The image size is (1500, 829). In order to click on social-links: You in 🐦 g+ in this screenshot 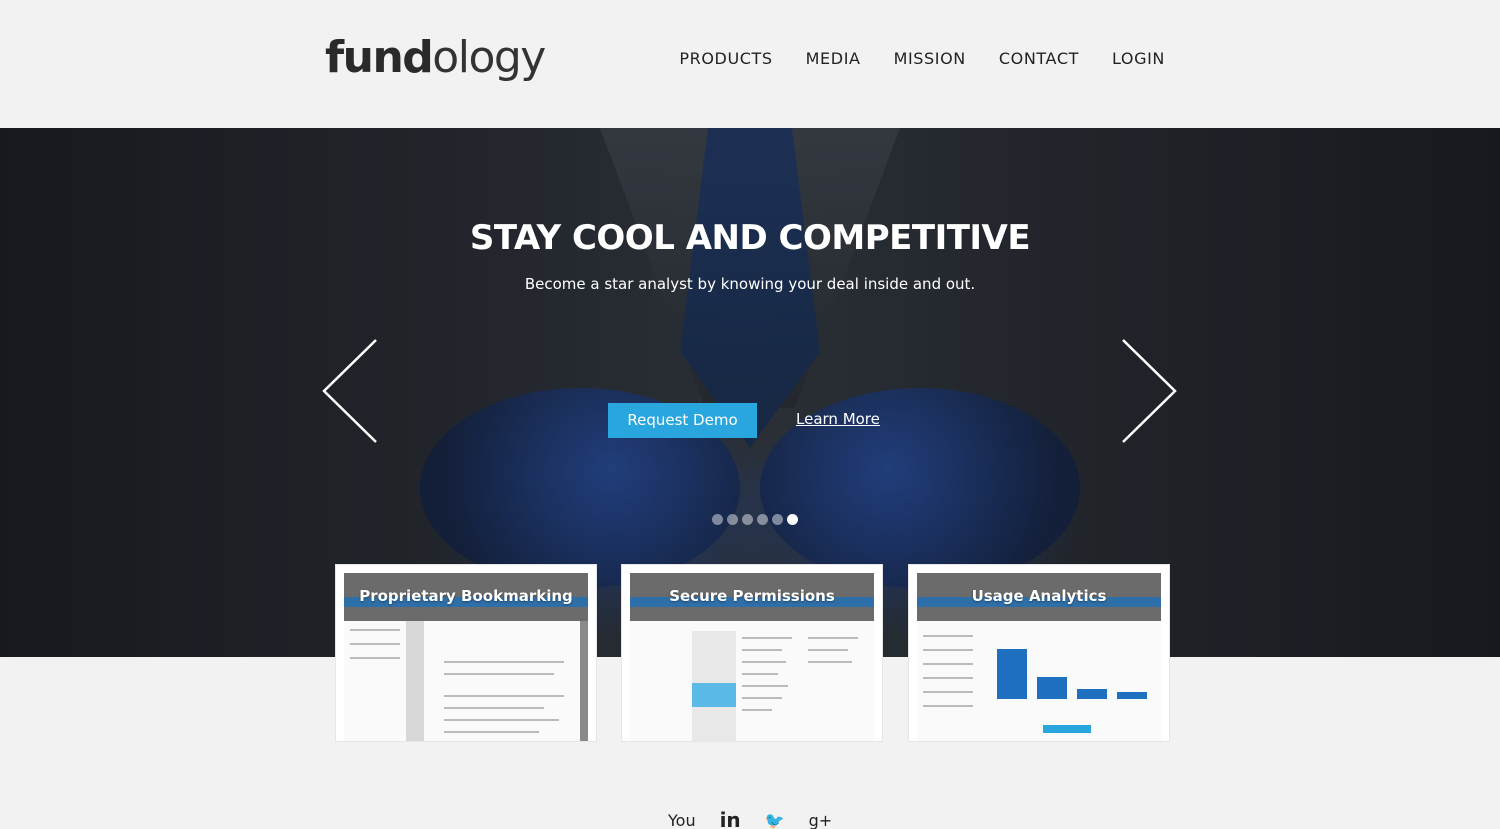, I will do `click(750, 819)`.